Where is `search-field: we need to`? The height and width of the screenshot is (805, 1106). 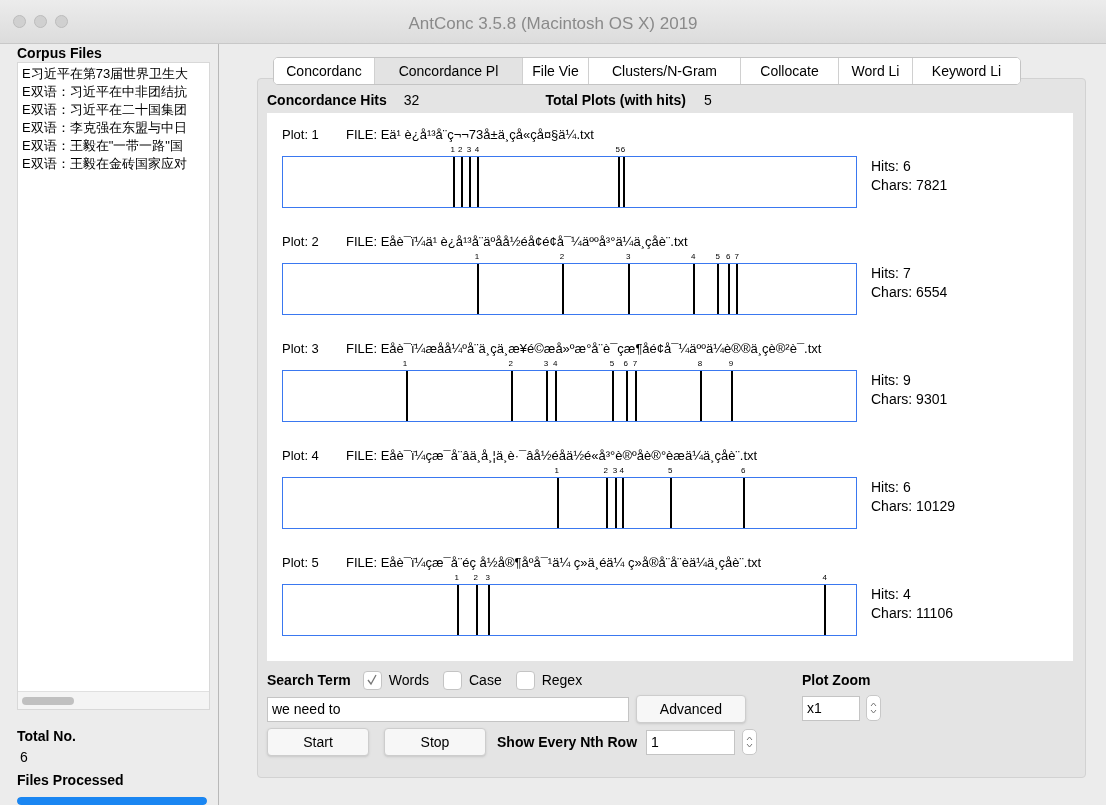
search-field: we need to is located at coordinates (448, 709).